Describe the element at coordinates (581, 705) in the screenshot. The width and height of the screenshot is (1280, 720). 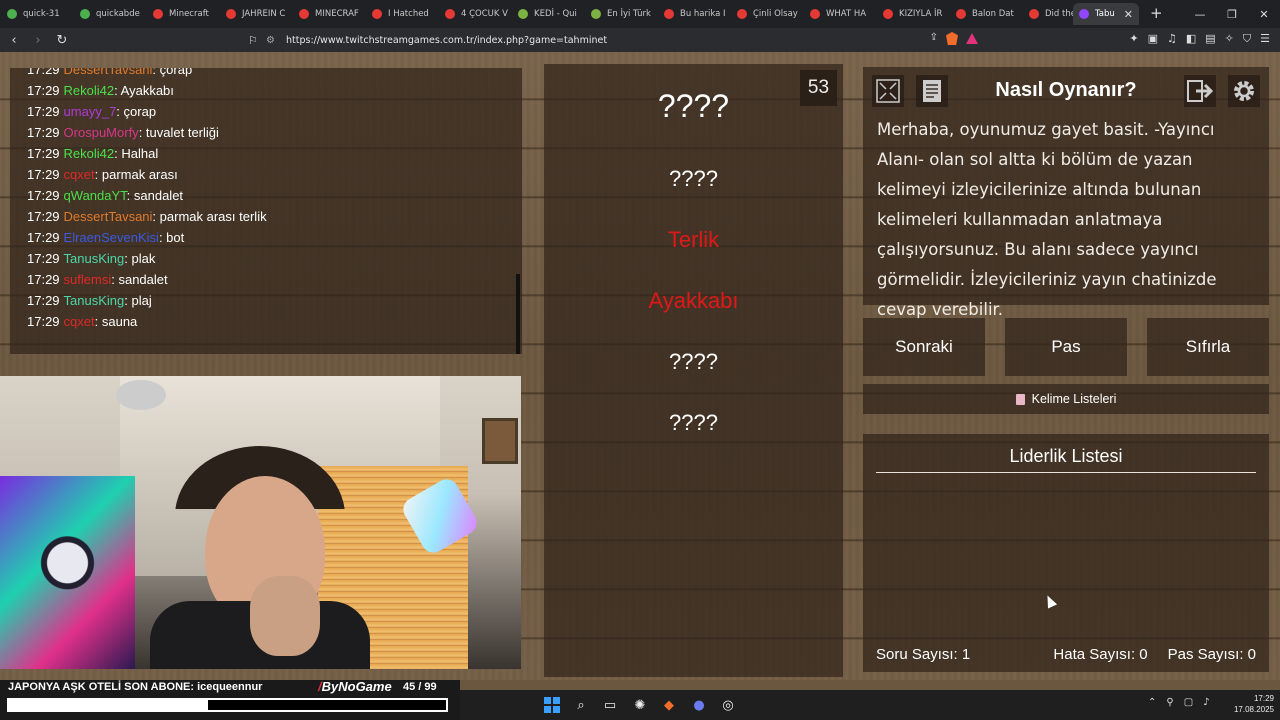
I see `search-icon: ⌕` at that location.